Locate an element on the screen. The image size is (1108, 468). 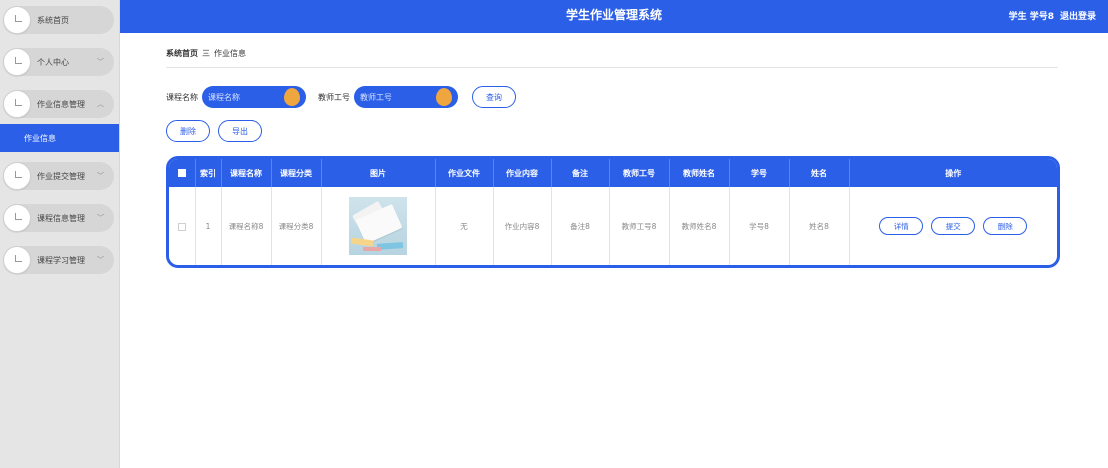
sidebar-item-personal-center: 个人中心 ﹀ is located at coordinates (58, 62).